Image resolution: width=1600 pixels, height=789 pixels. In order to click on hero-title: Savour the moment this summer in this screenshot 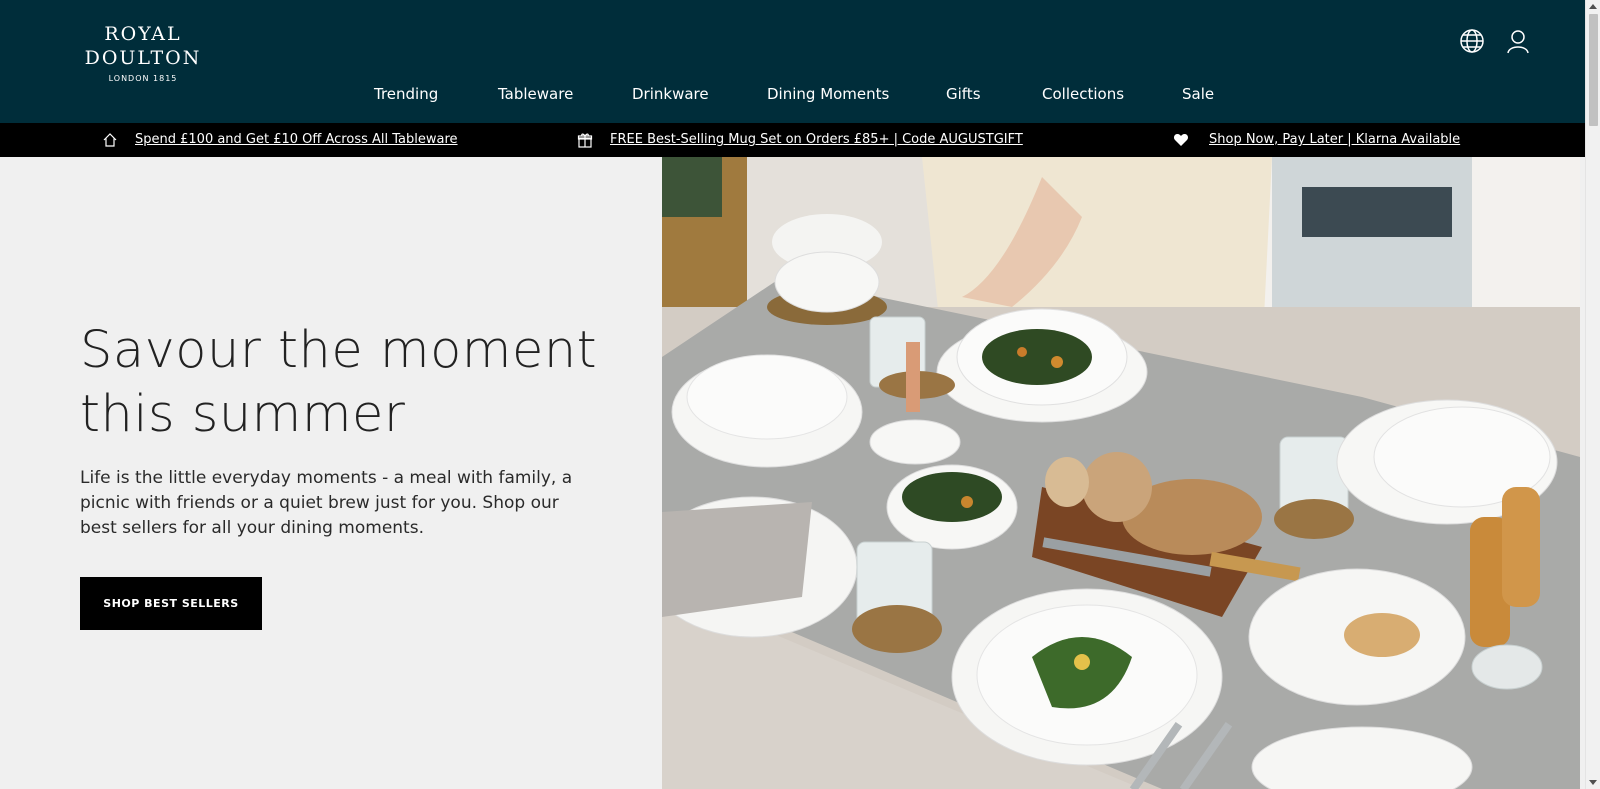, I will do `click(360, 383)`.